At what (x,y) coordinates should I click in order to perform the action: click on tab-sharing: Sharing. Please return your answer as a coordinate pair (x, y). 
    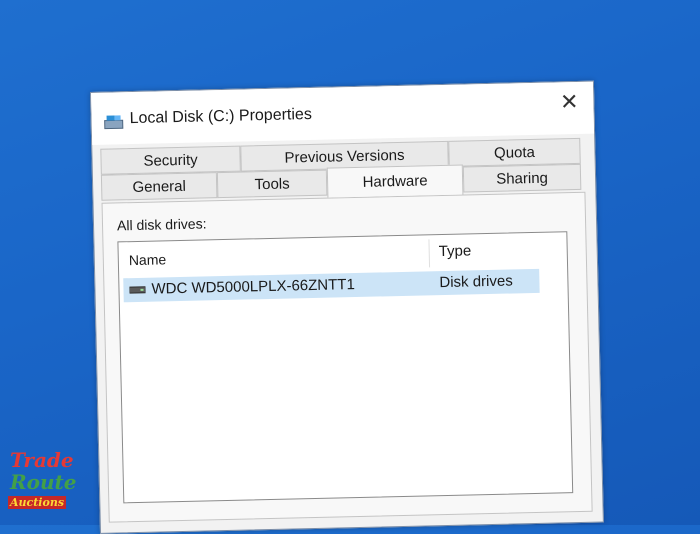
    Looking at the image, I should click on (522, 178).